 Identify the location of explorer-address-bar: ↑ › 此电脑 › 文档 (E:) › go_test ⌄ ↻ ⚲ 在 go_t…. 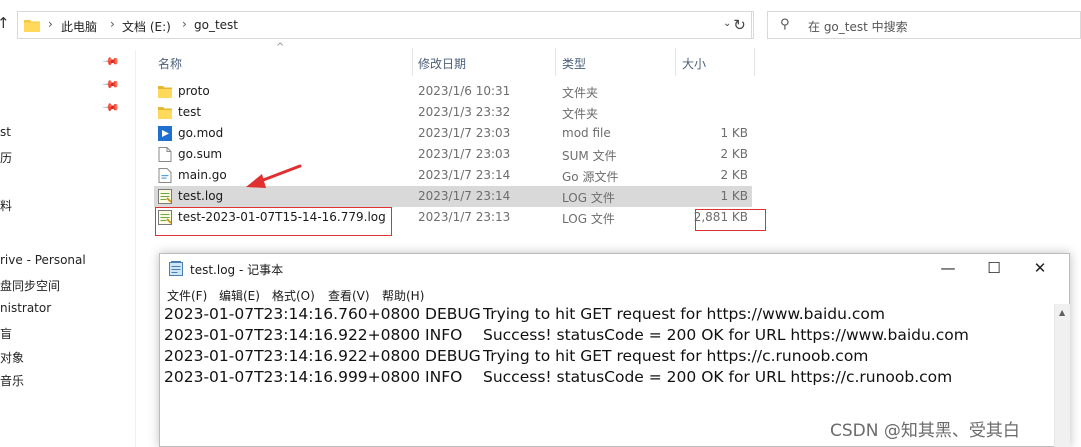
(540, 25).